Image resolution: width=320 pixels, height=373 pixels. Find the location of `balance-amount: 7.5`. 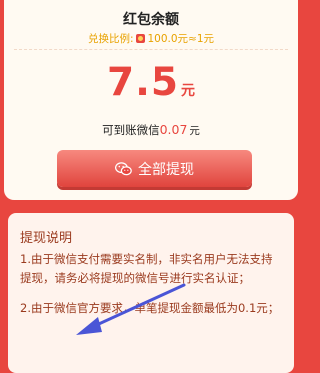

balance-amount: 7.5 is located at coordinates (143, 82).